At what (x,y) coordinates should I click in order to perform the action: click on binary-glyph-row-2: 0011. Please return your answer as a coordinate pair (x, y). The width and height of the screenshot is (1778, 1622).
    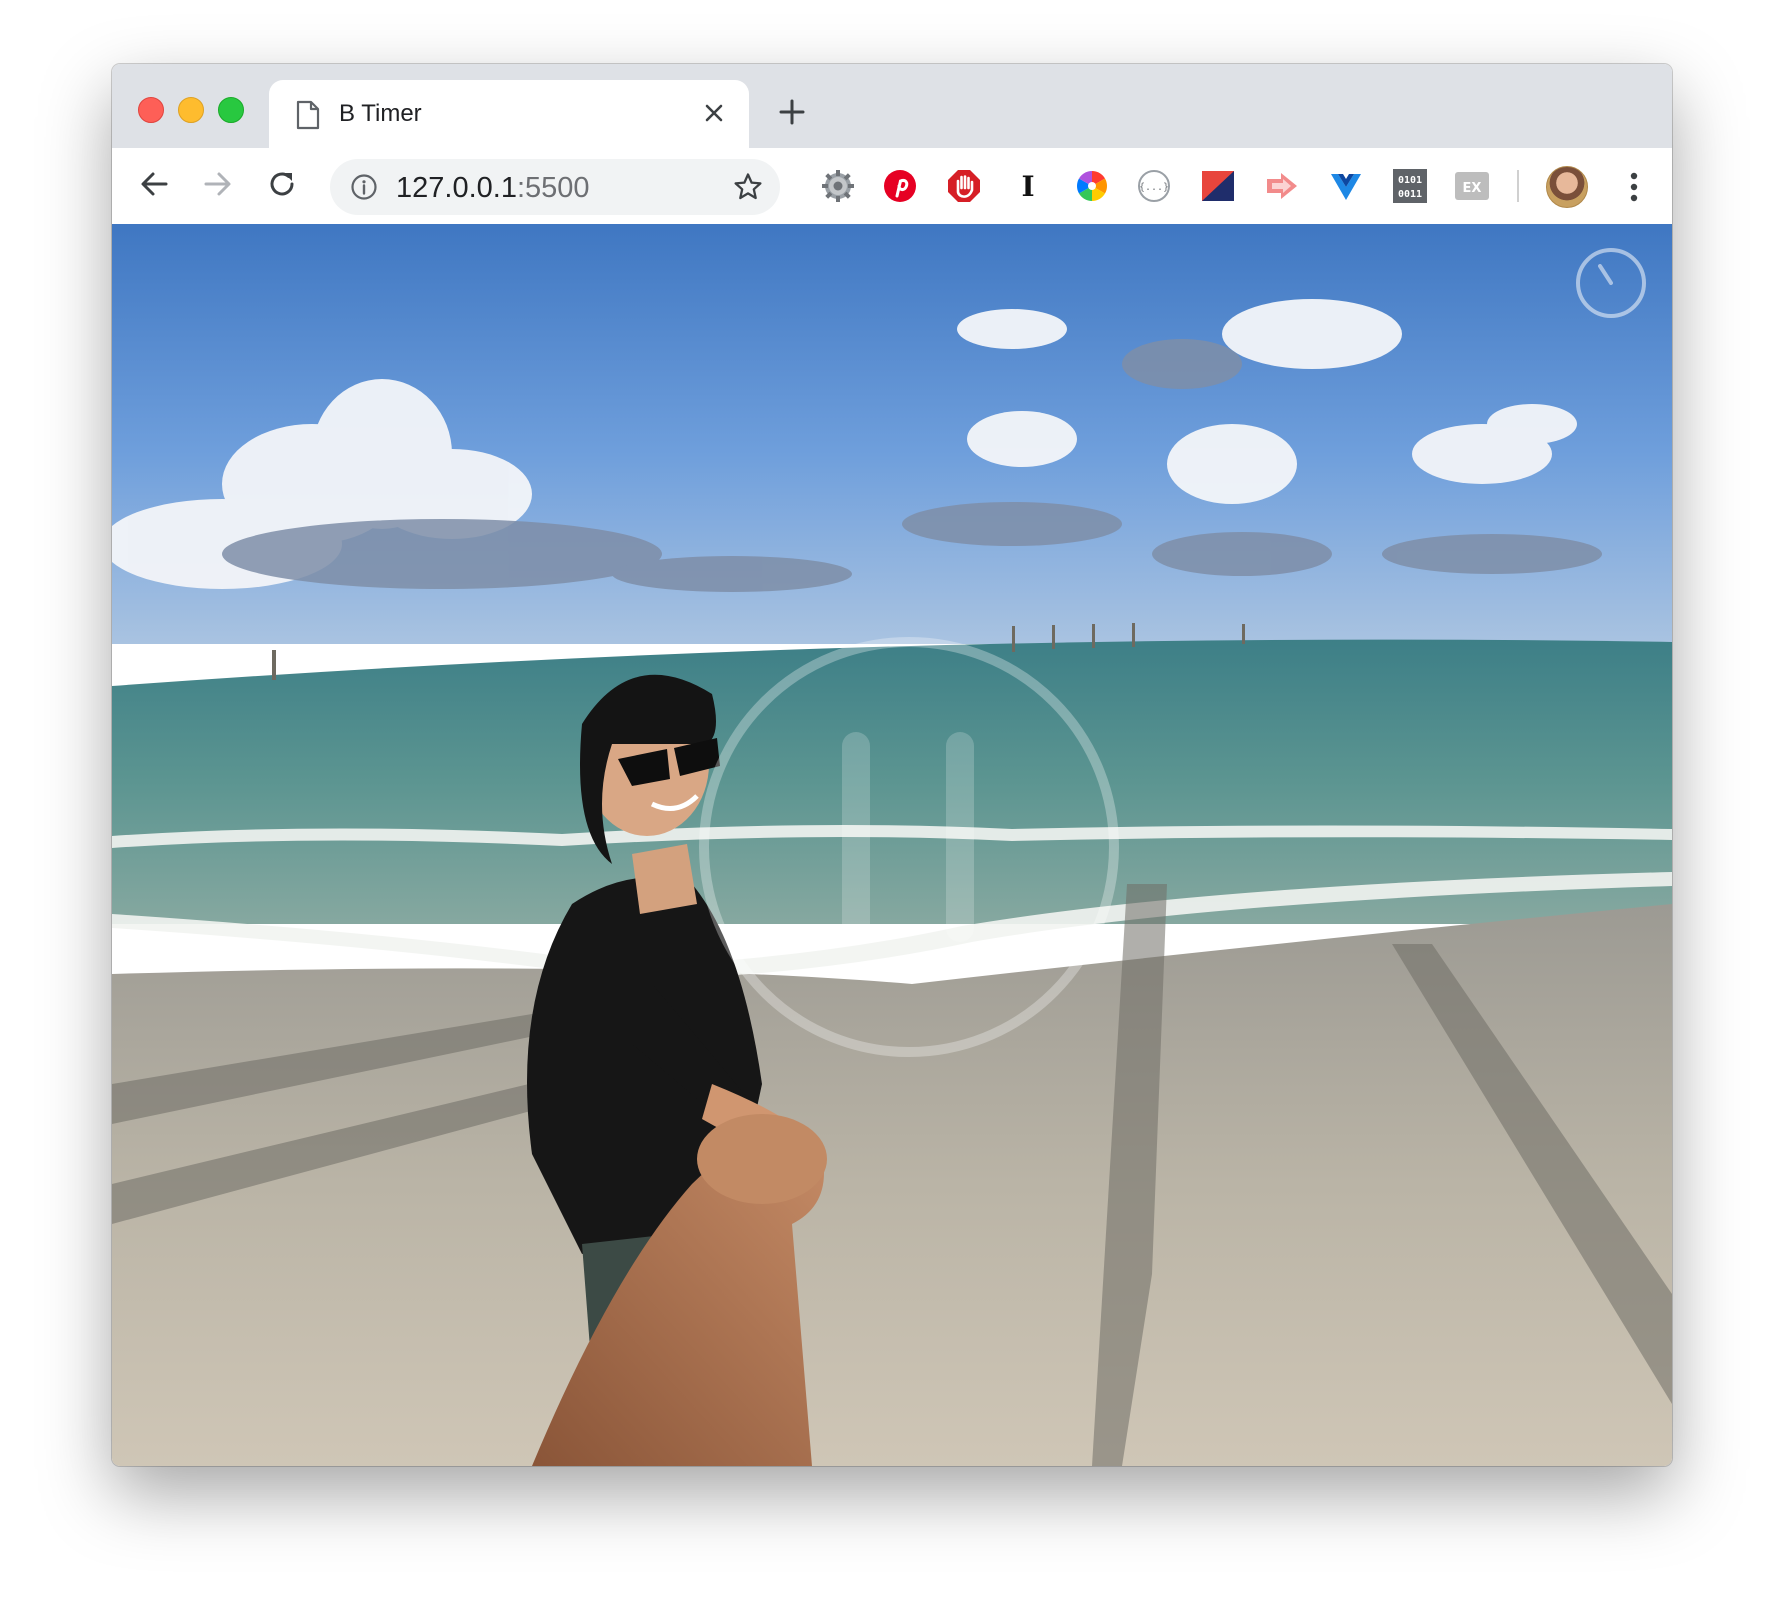
    Looking at the image, I should click on (1410, 194).